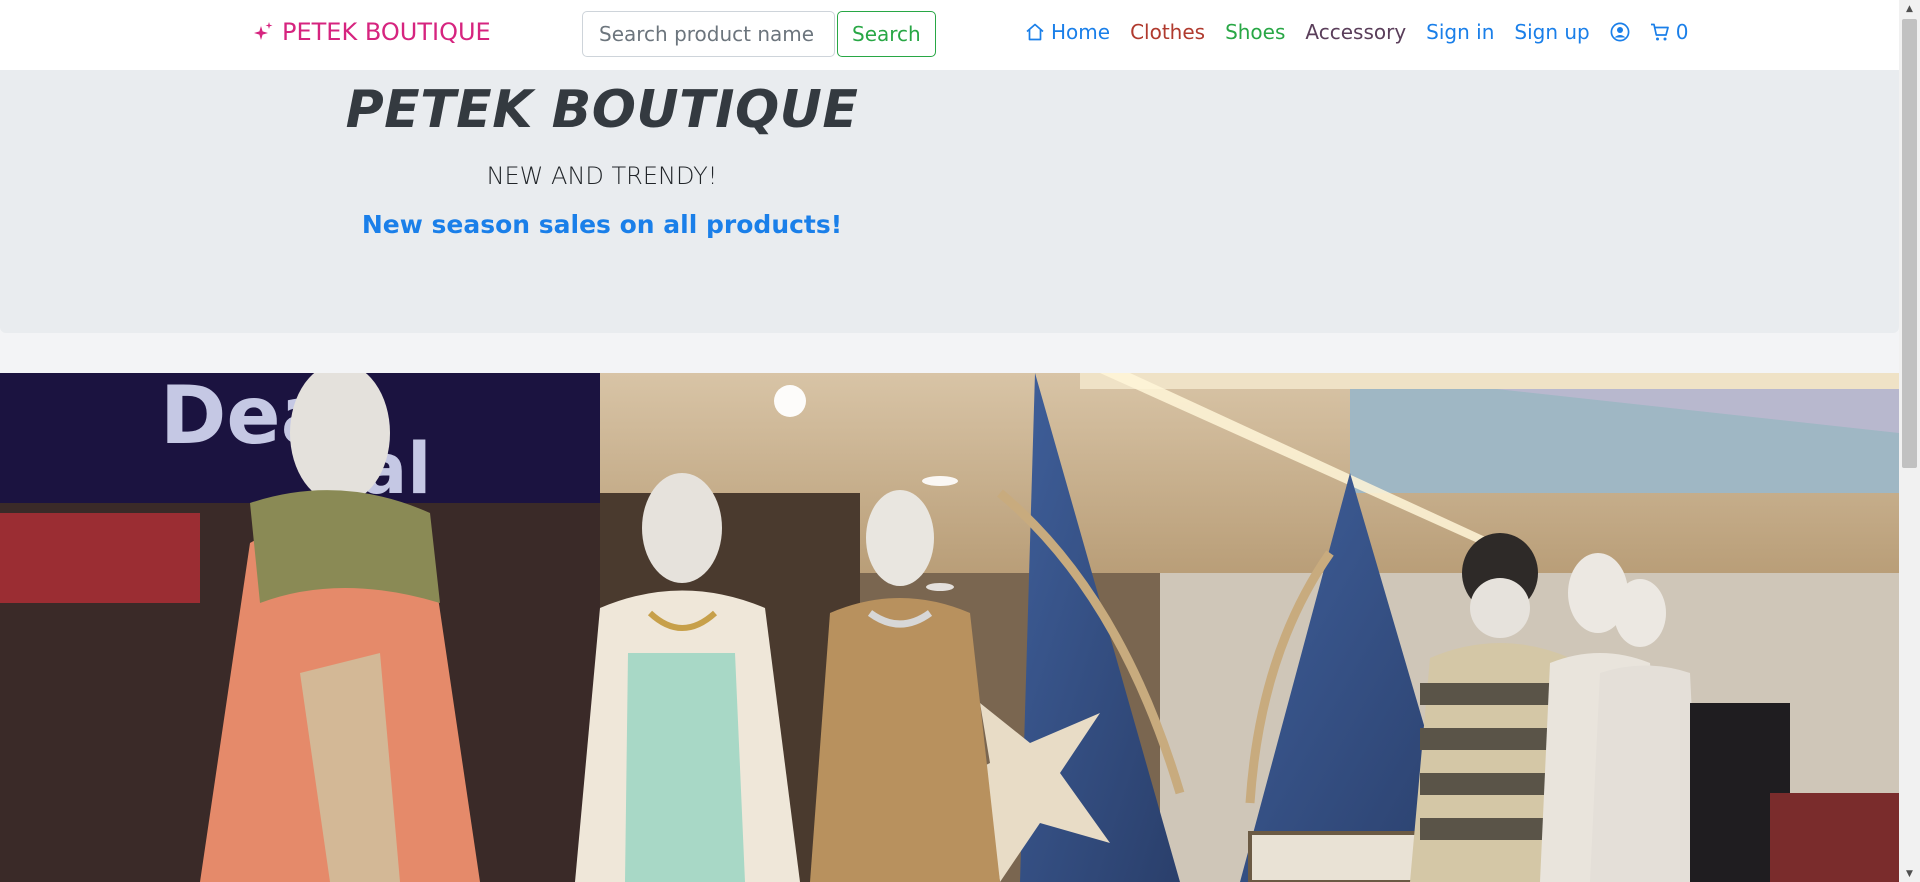 The width and height of the screenshot is (1920, 882). I want to click on nav-shoes-link: Shoes, so click(1255, 32).